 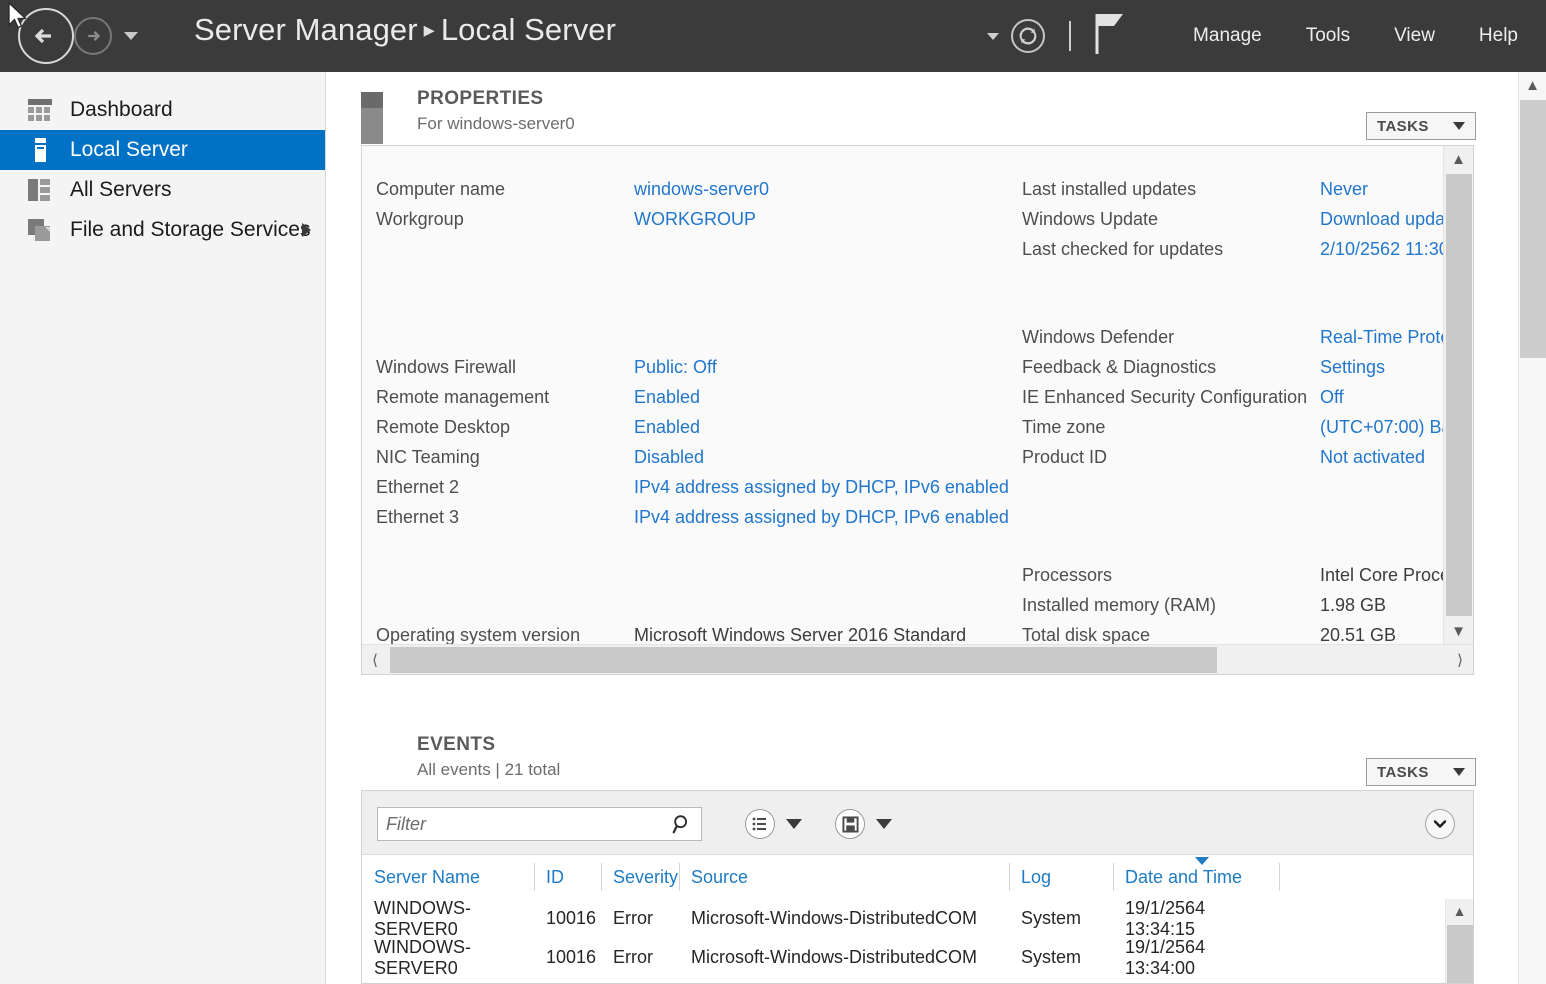 What do you see at coordinates (480, 98) in the screenshot?
I see `properties-title: PROPERTIES` at bounding box center [480, 98].